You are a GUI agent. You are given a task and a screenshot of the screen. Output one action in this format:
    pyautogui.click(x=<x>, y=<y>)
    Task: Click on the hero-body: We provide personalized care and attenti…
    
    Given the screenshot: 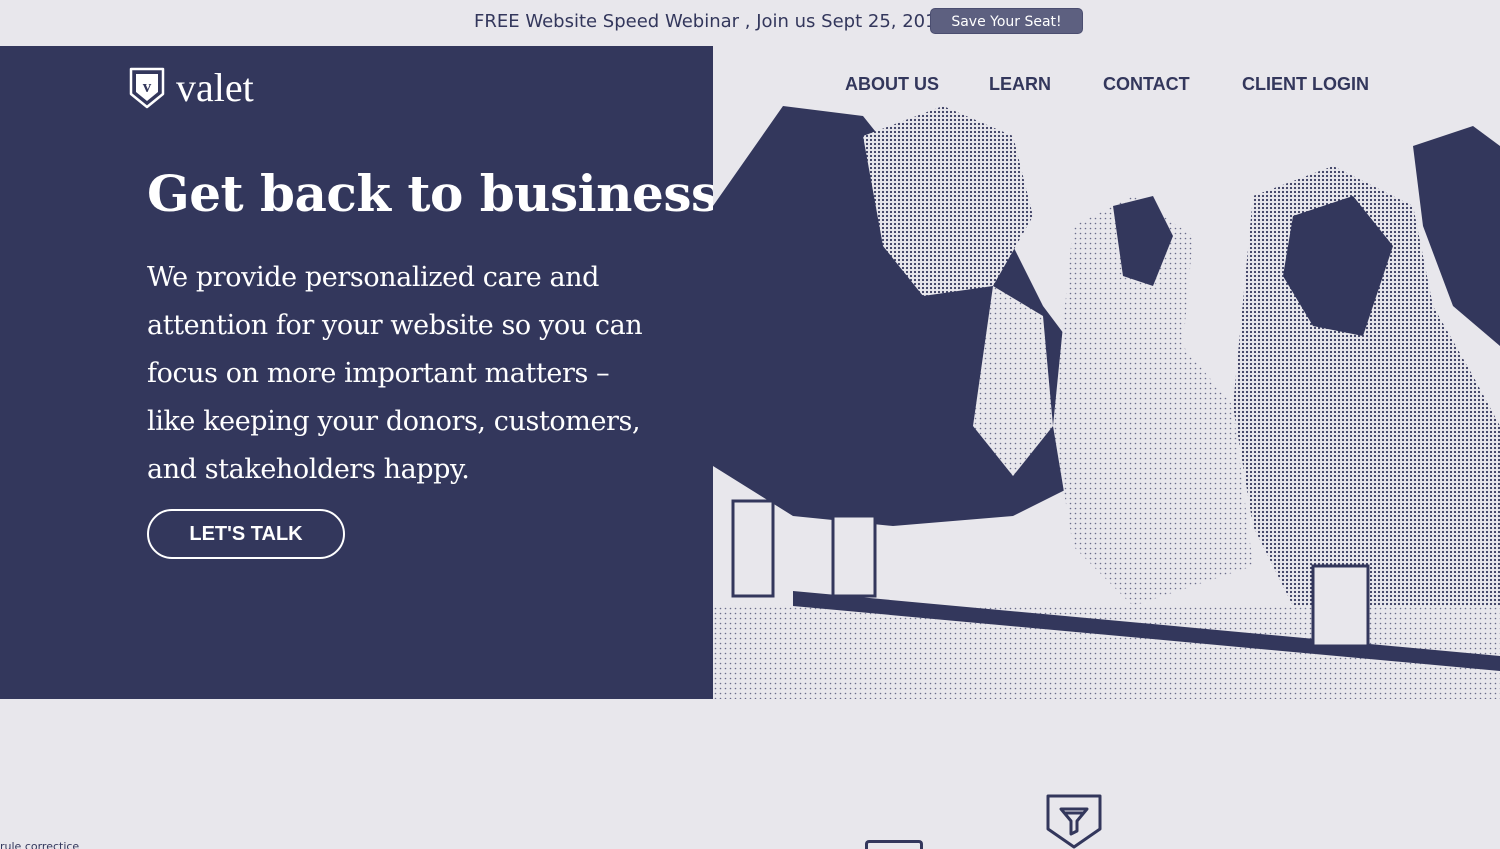 What is the action you would take?
    pyautogui.click(x=395, y=373)
    